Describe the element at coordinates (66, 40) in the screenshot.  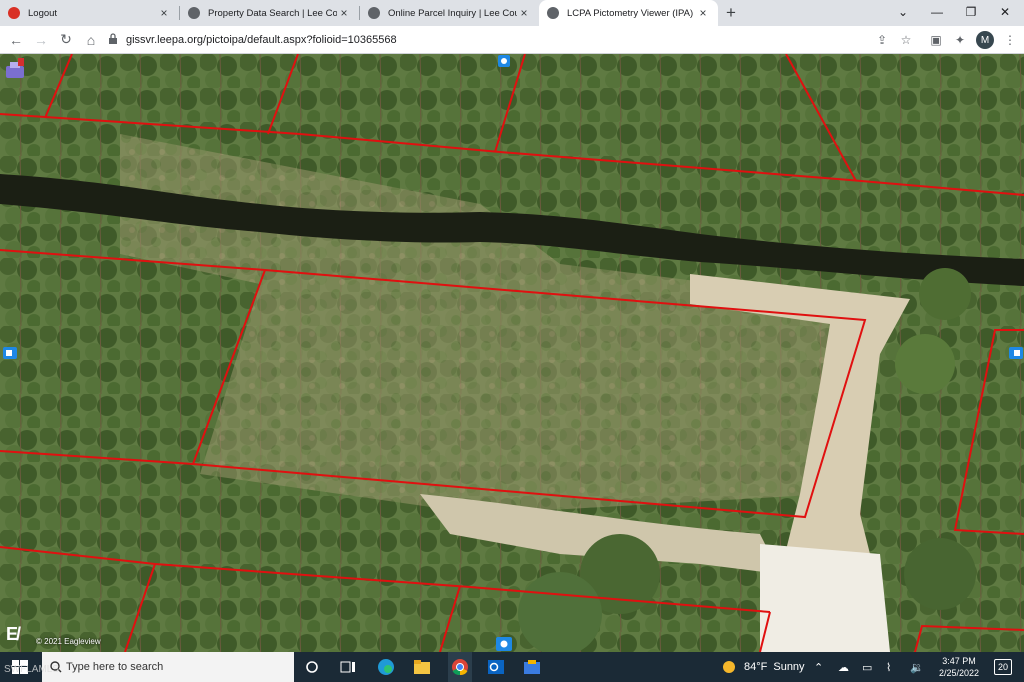
I see `reload-icon: ↻` at that location.